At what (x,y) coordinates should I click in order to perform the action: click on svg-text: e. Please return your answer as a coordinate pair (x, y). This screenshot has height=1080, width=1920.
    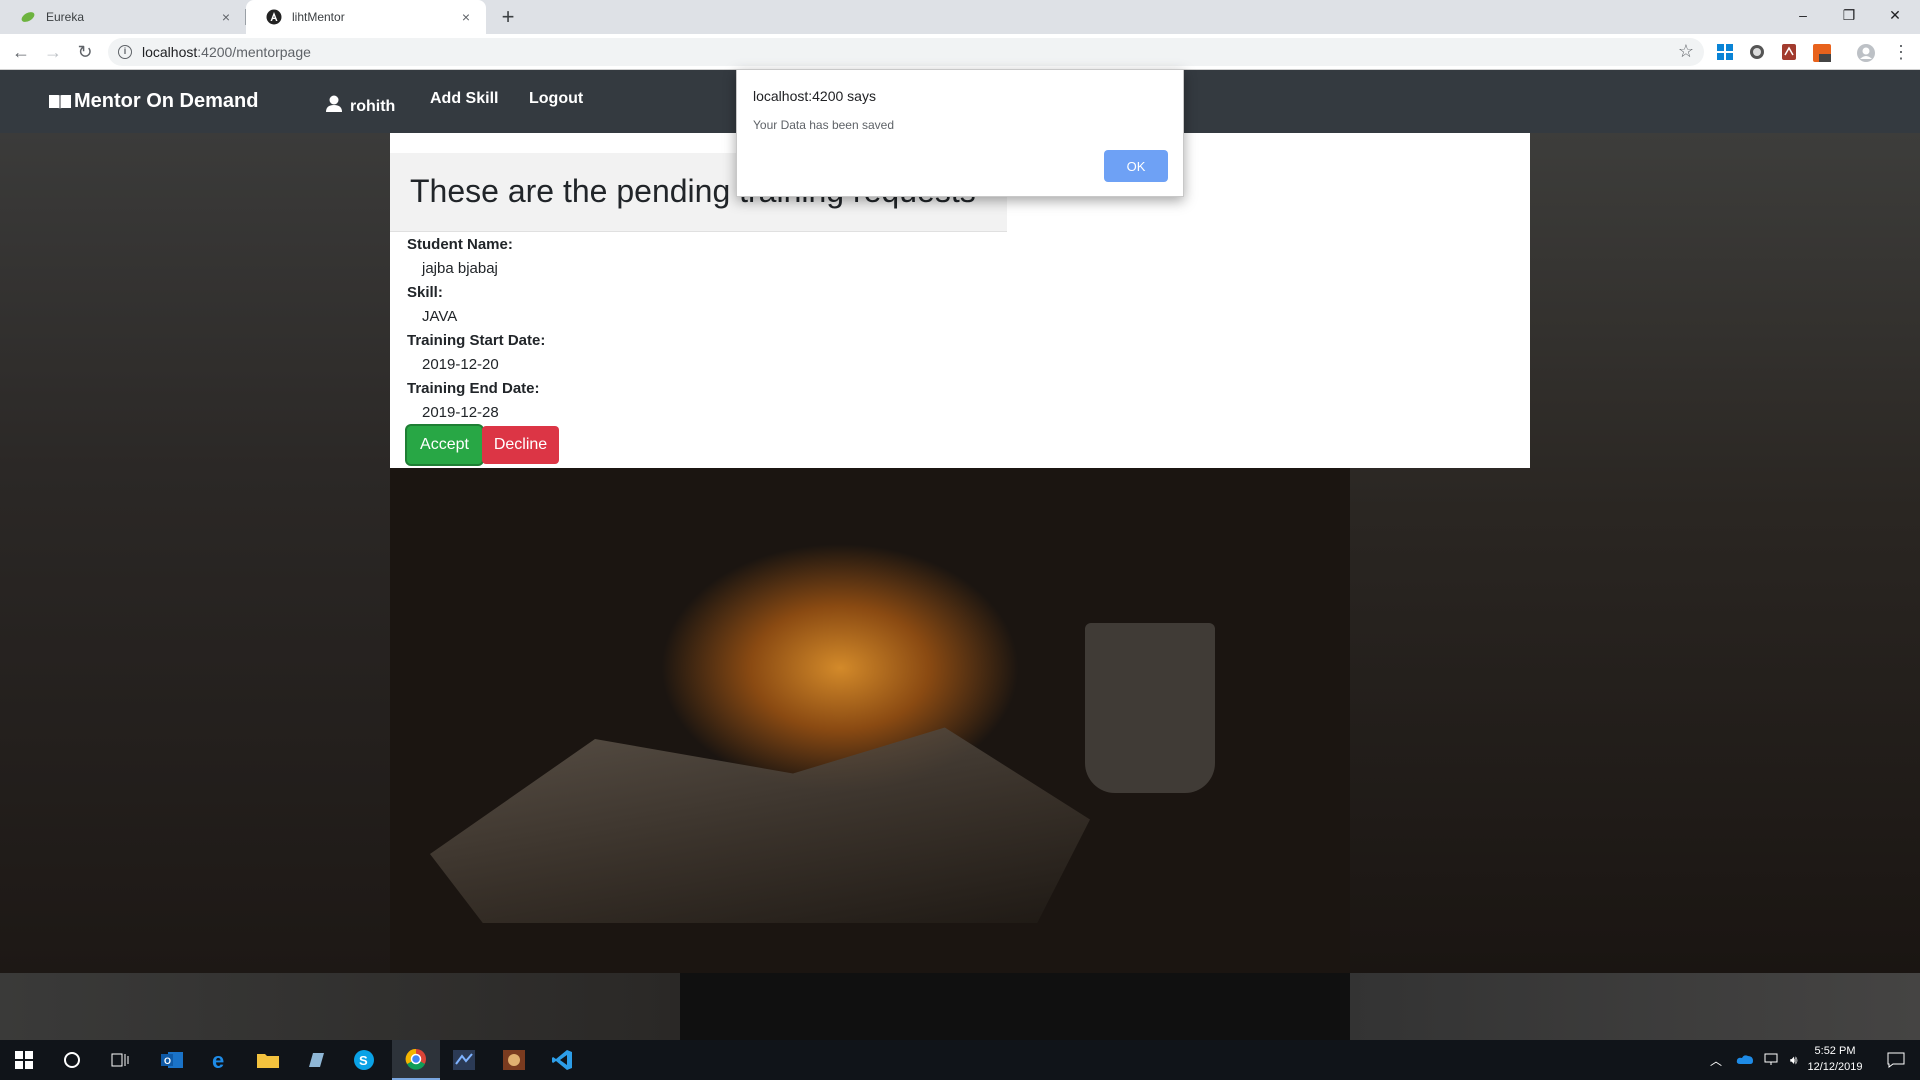
    Looking at the image, I should click on (218, 1060).